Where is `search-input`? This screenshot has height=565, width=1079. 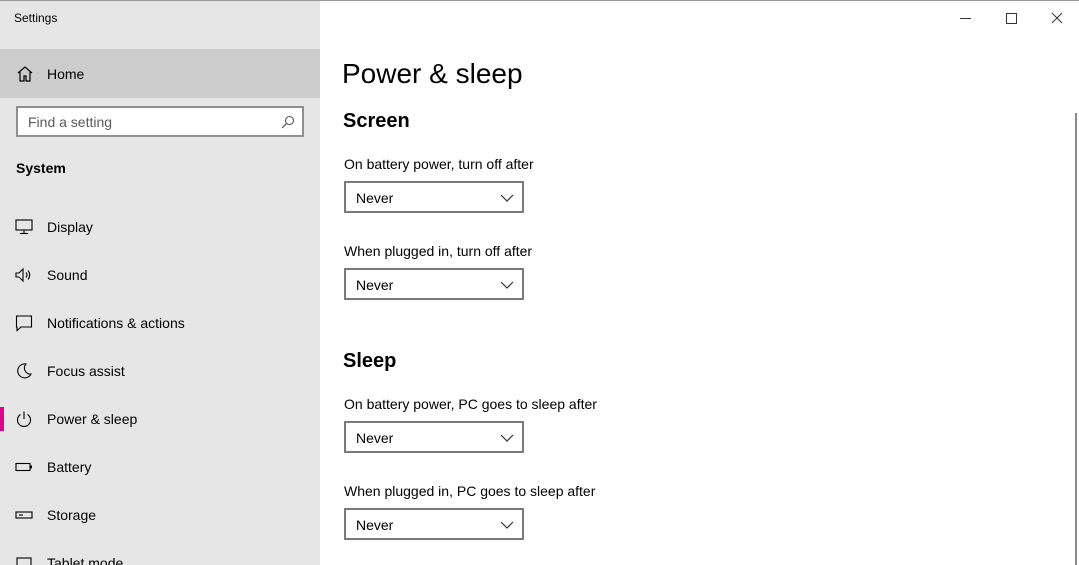 search-input is located at coordinates (145, 121).